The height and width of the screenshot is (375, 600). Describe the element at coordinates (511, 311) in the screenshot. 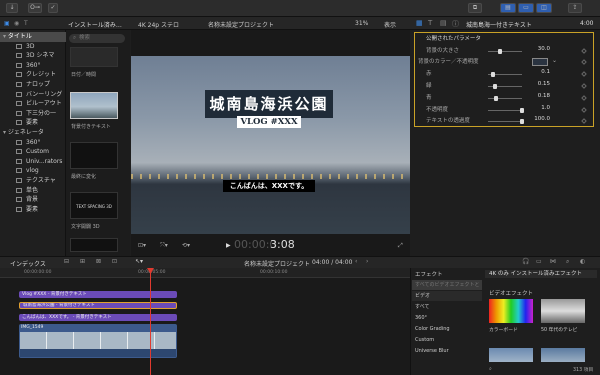

I see `color-board-thumb` at that location.